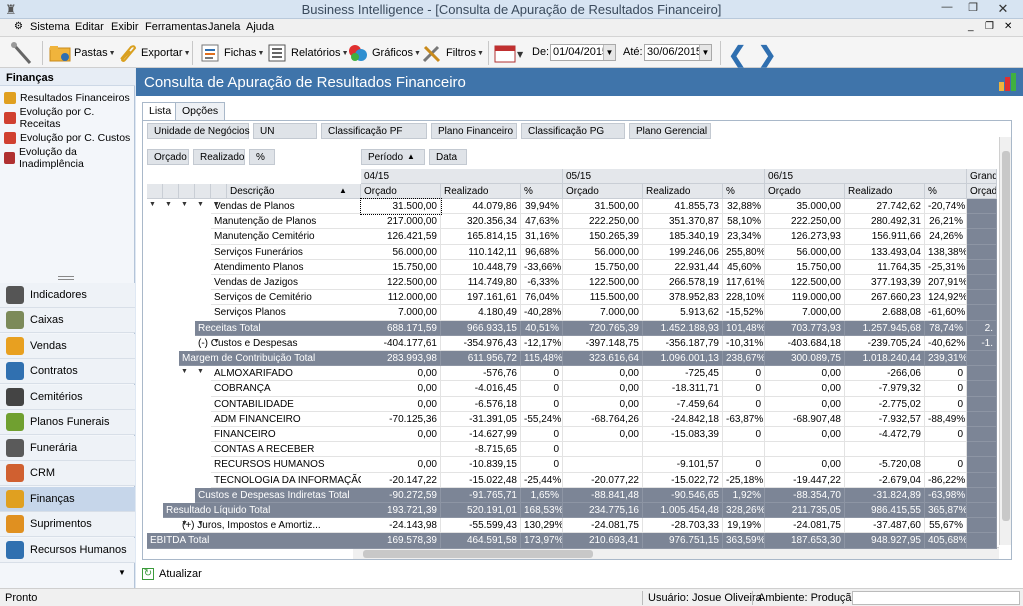 This screenshot has width=1023, height=606. I want to click on table-cell: 464.591,58, so click(481, 541).